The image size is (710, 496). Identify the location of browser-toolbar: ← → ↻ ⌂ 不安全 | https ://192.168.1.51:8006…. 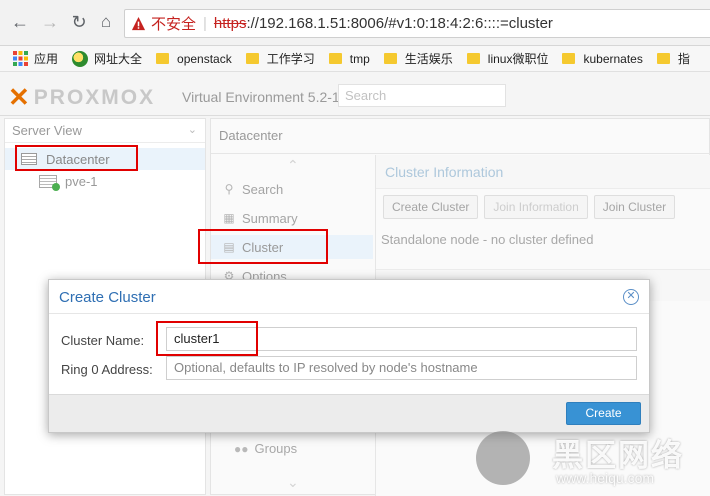
(355, 23).